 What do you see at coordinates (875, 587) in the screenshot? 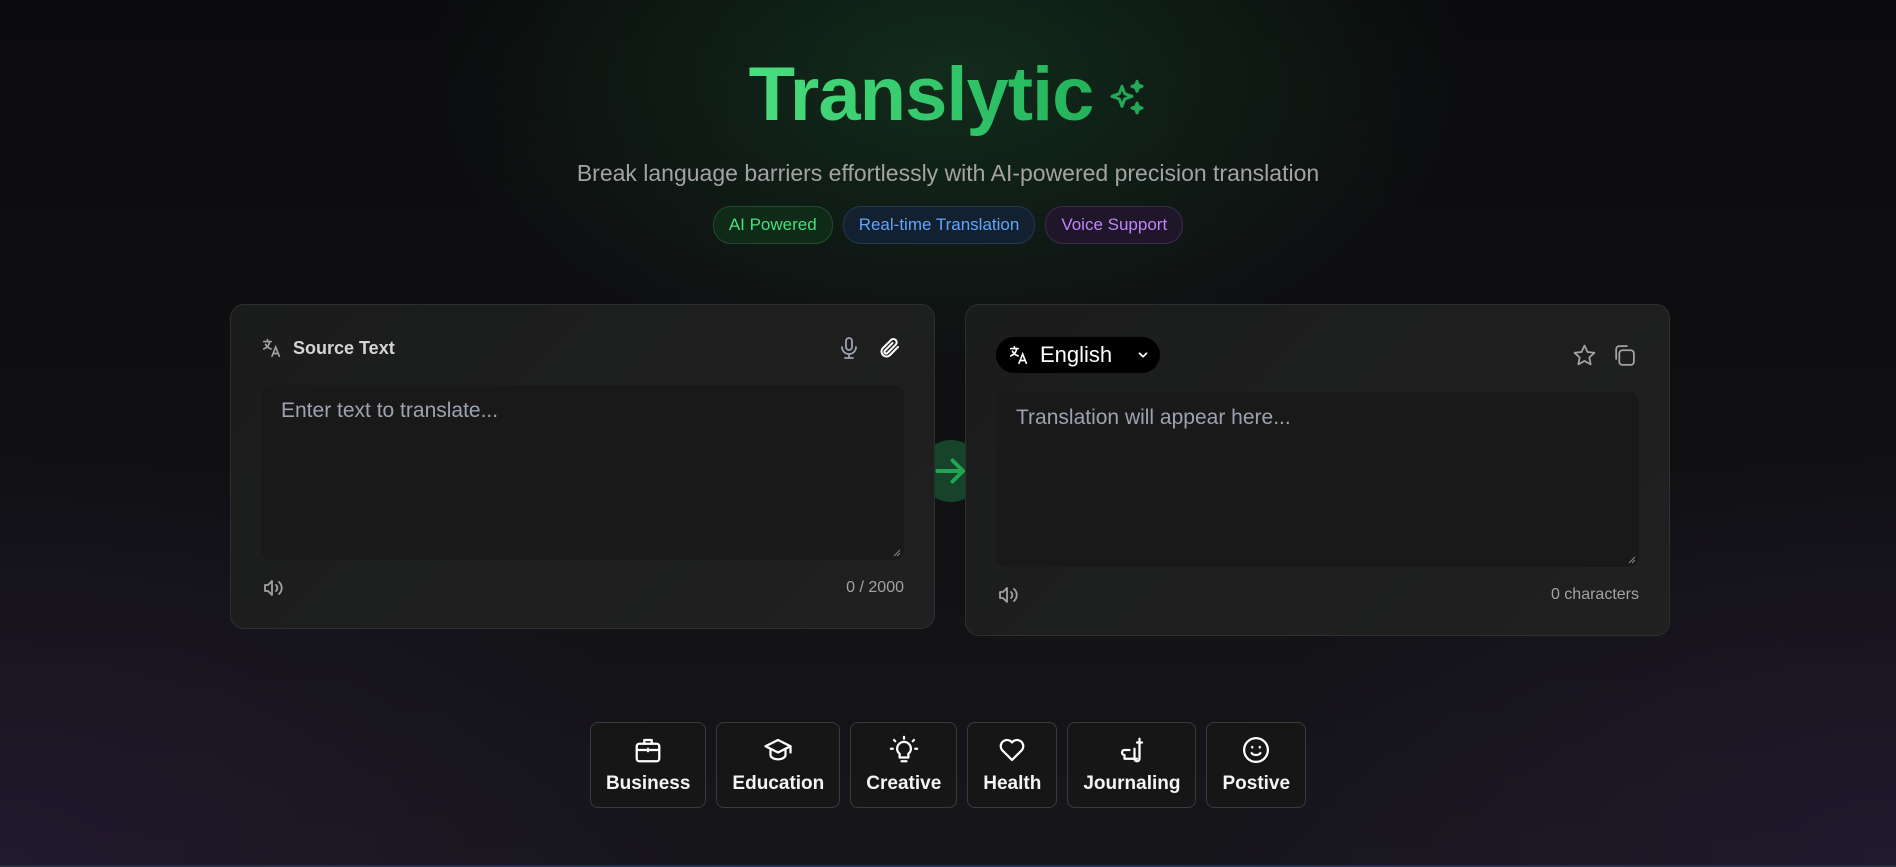
I see `source-char-count: 0 / 2000` at bounding box center [875, 587].